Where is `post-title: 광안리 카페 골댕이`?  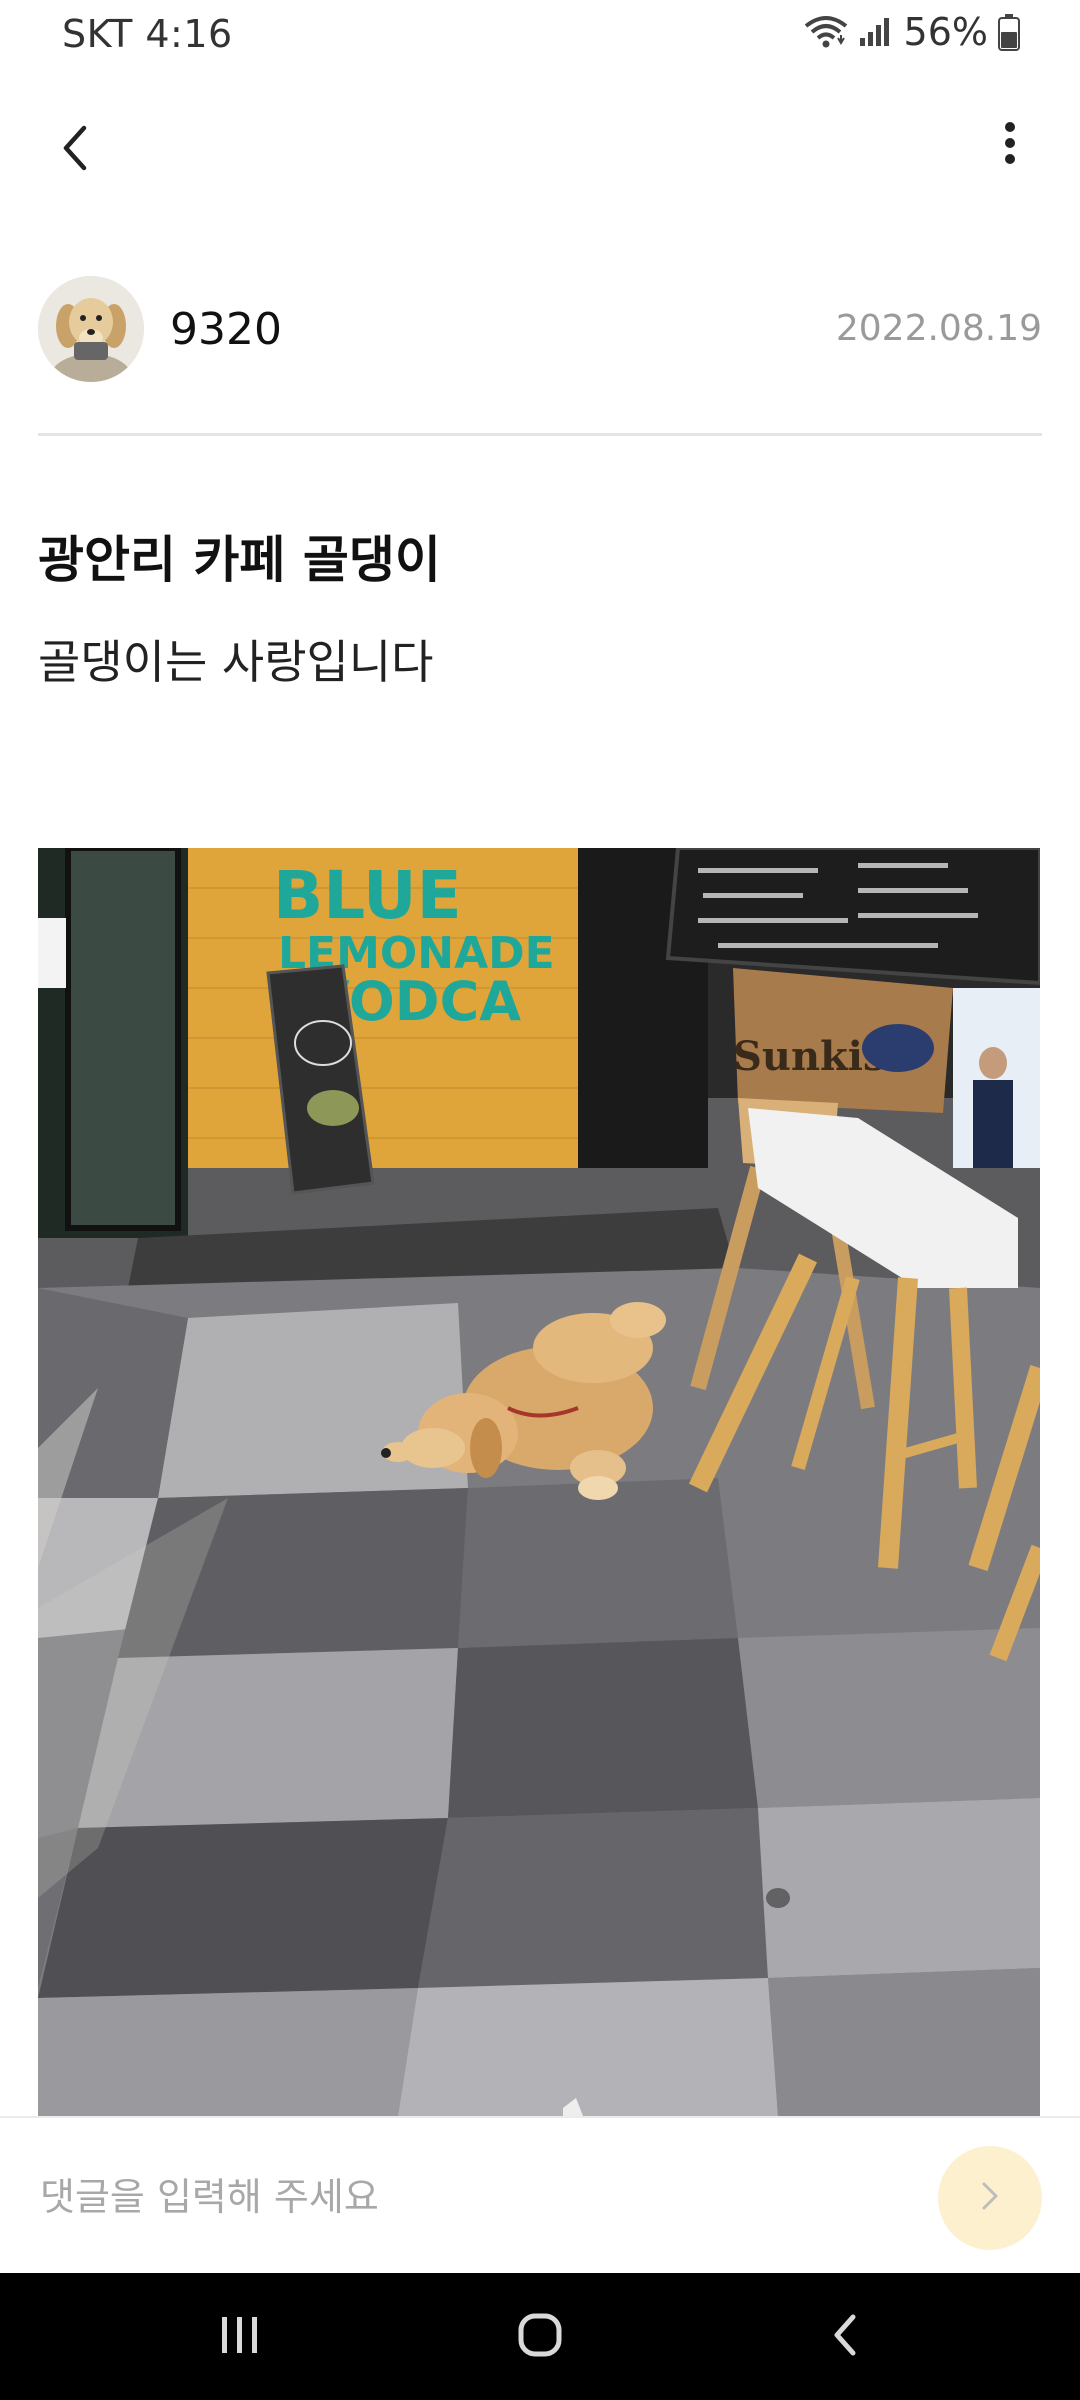 post-title: 광안리 카페 골댕이 is located at coordinates (239, 560).